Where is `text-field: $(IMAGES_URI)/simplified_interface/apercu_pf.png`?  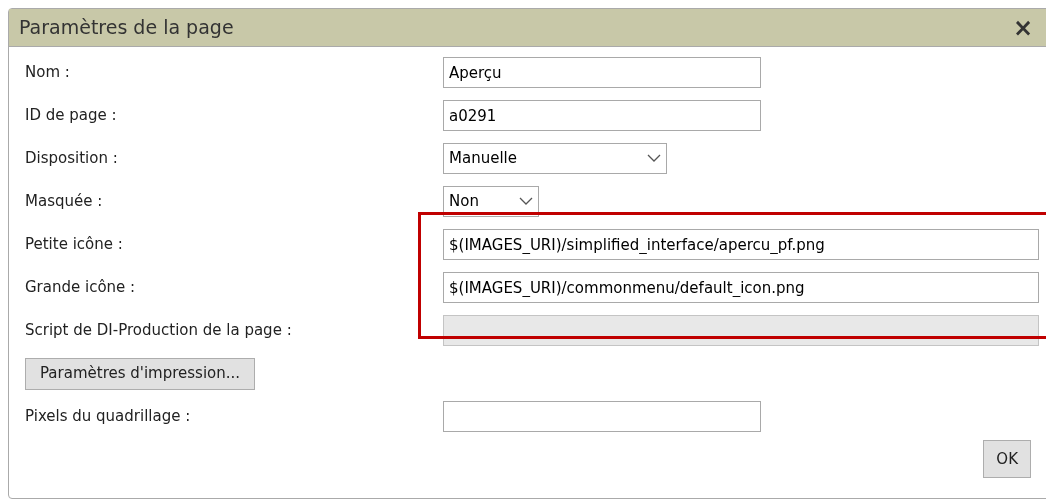 text-field: $(IMAGES_URI)/simplified_interface/apercu_pf.png is located at coordinates (741, 244).